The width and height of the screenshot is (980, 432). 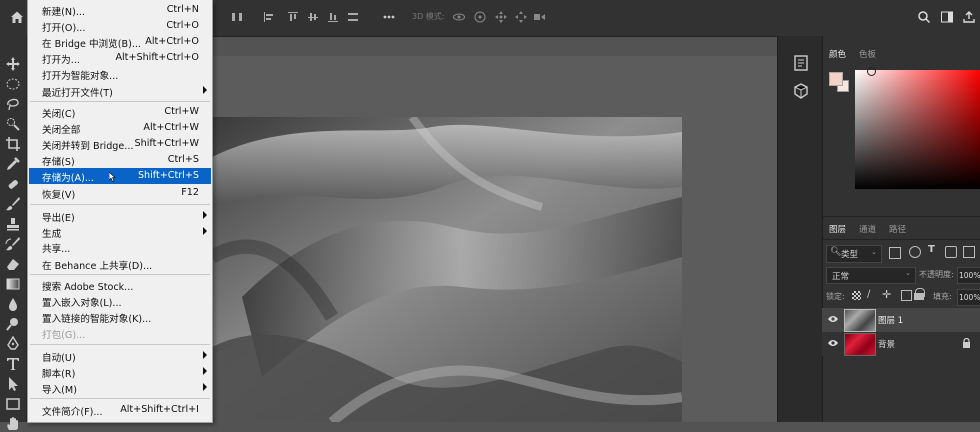 What do you see at coordinates (867, 54) in the screenshot?
I see `tab-swatches: 色板` at bounding box center [867, 54].